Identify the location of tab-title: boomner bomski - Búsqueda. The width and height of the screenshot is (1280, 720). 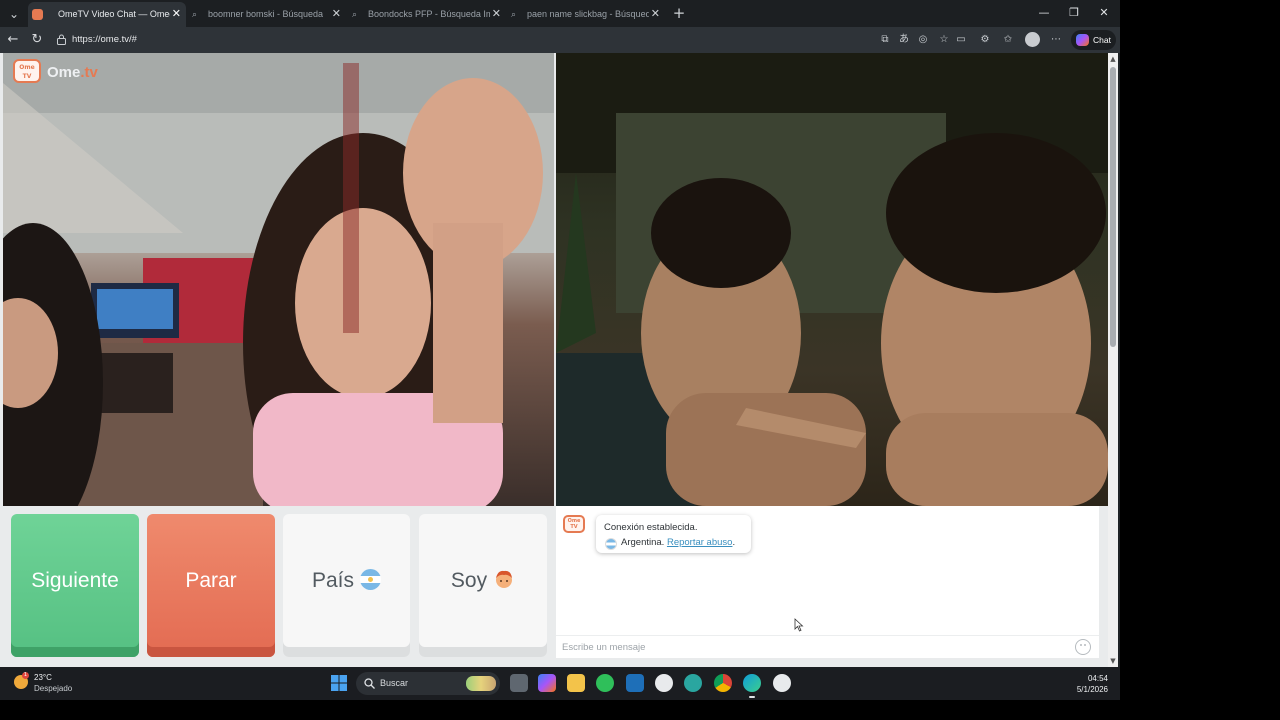
(266, 14).